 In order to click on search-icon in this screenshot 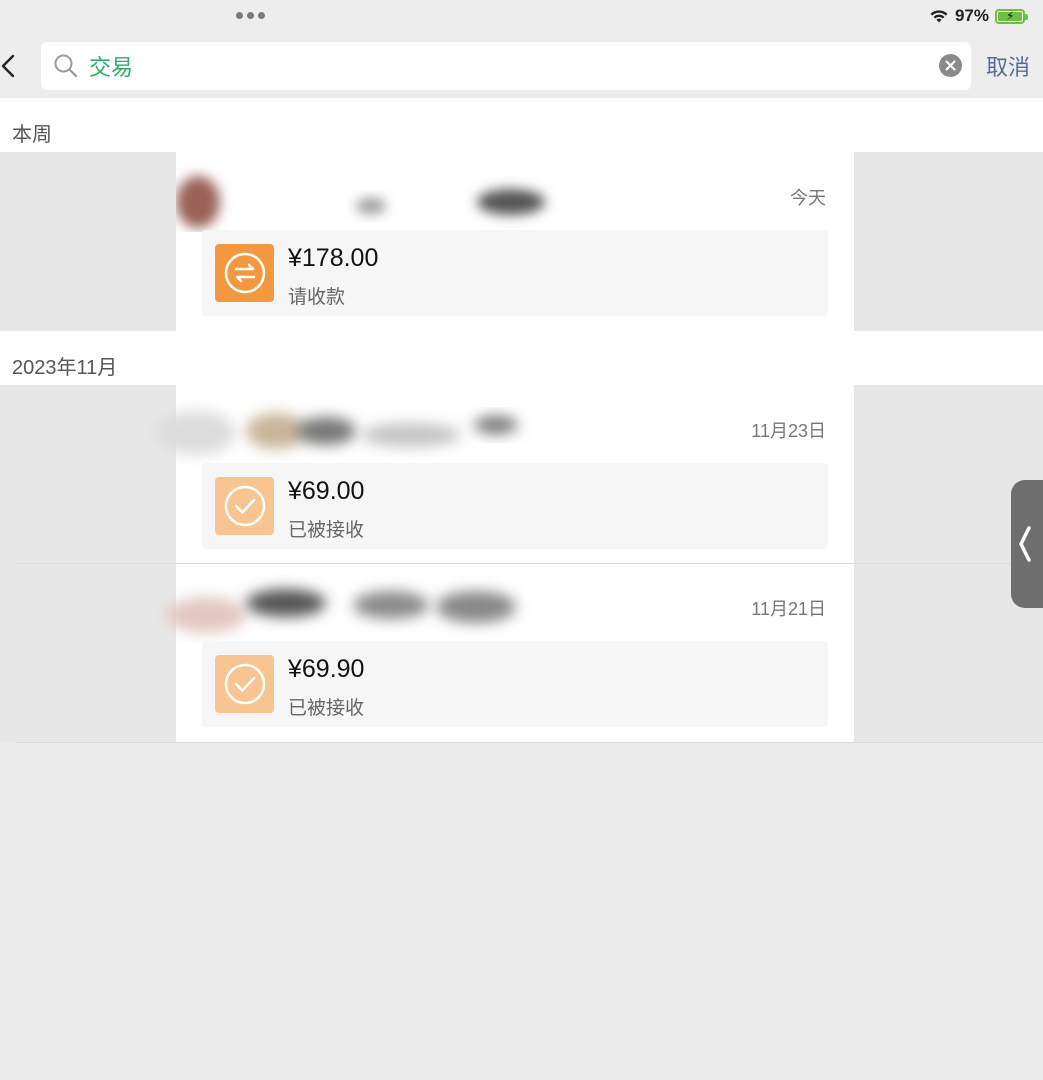, I will do `click(66, 66)`.